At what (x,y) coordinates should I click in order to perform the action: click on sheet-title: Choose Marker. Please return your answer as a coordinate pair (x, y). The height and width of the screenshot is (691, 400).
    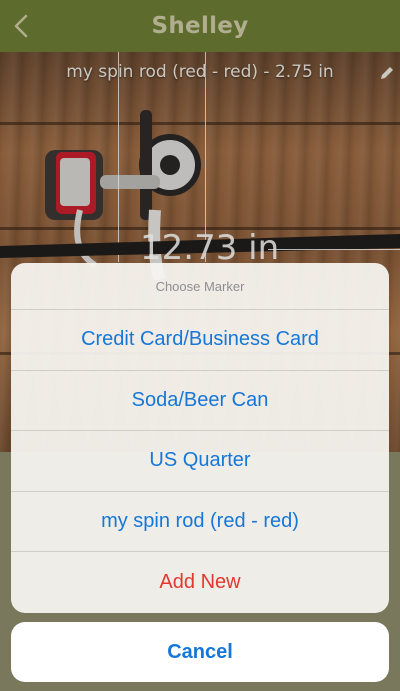
    Looking at the image, I should click on (200, 286).